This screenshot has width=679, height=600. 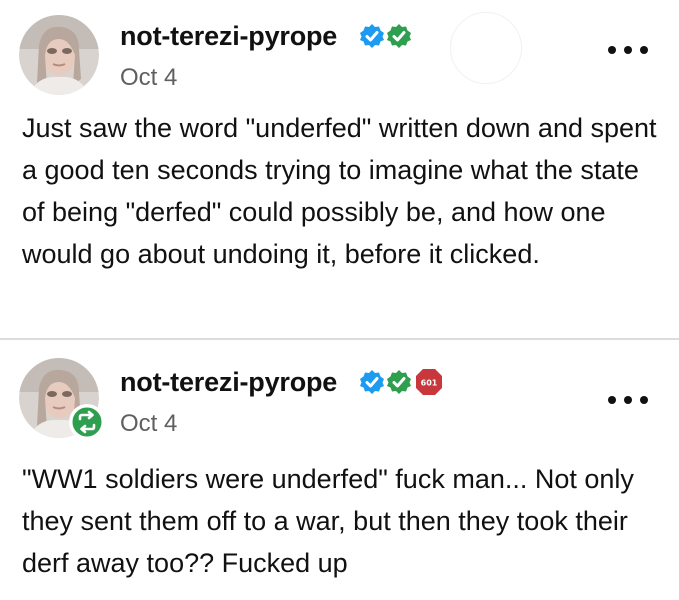 I want to click on red-count-badge: 601, so click(x=429, y=382).